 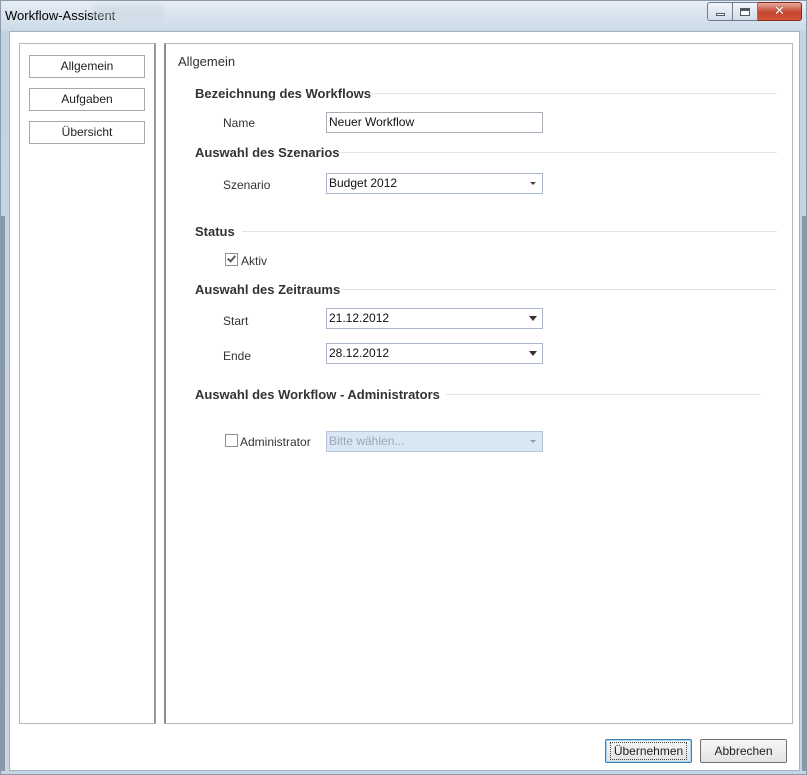 I want to click on ende-label: Ende, so click(x=237, y=356).